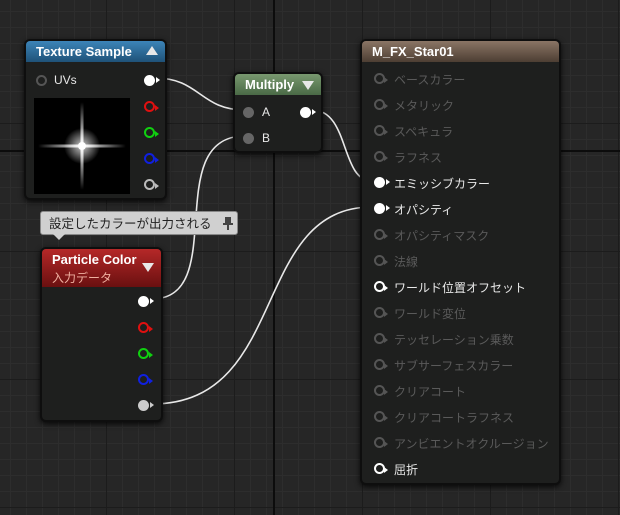  Describe the element at coordinates (146, 301) in the screenshot. I see `particle-rgb-output-pin` at that location.